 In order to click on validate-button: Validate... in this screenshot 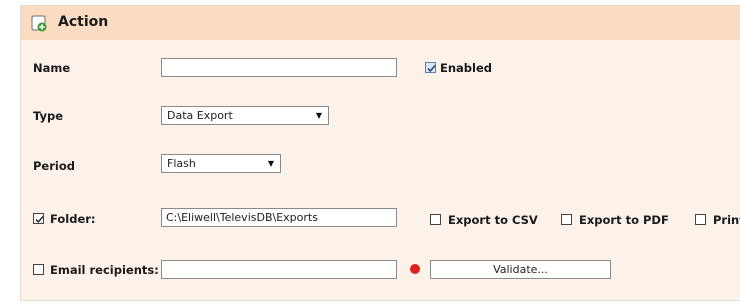, I will do `click(520, 269)`.